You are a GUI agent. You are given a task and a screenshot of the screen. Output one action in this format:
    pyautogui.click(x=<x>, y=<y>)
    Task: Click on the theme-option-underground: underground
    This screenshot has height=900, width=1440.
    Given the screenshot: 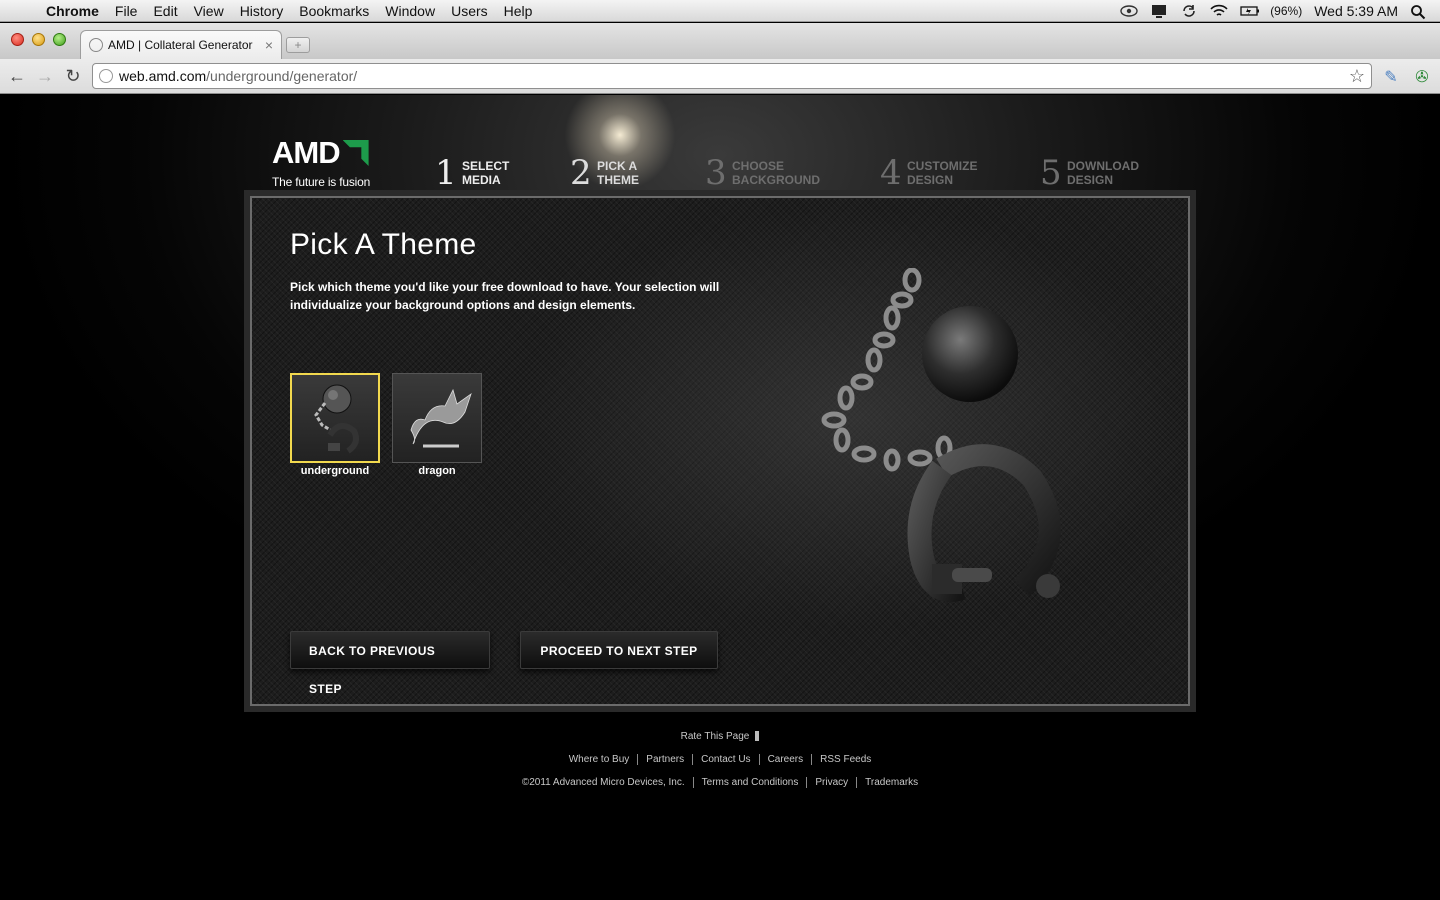 What is the action you would take?
    pyautogui.click(x=335, y=425)
    